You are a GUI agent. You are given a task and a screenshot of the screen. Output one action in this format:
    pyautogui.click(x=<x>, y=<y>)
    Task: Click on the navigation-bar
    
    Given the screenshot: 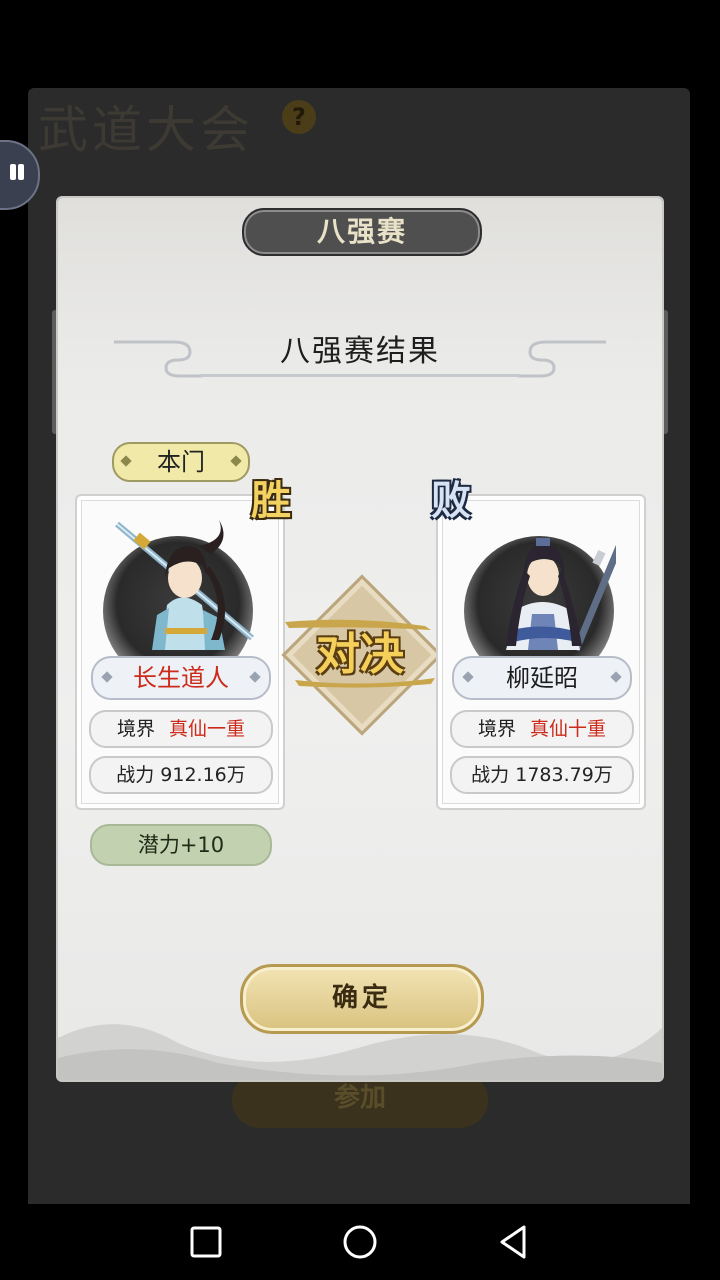 What is the action you would take?
    pyautogui.click(x=360, y=1242)
    